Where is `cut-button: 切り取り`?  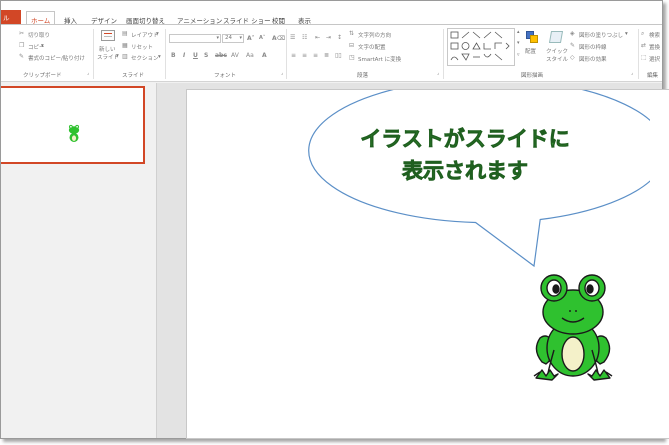
cut-button: 切り取り is located at coordinates (39, 35).